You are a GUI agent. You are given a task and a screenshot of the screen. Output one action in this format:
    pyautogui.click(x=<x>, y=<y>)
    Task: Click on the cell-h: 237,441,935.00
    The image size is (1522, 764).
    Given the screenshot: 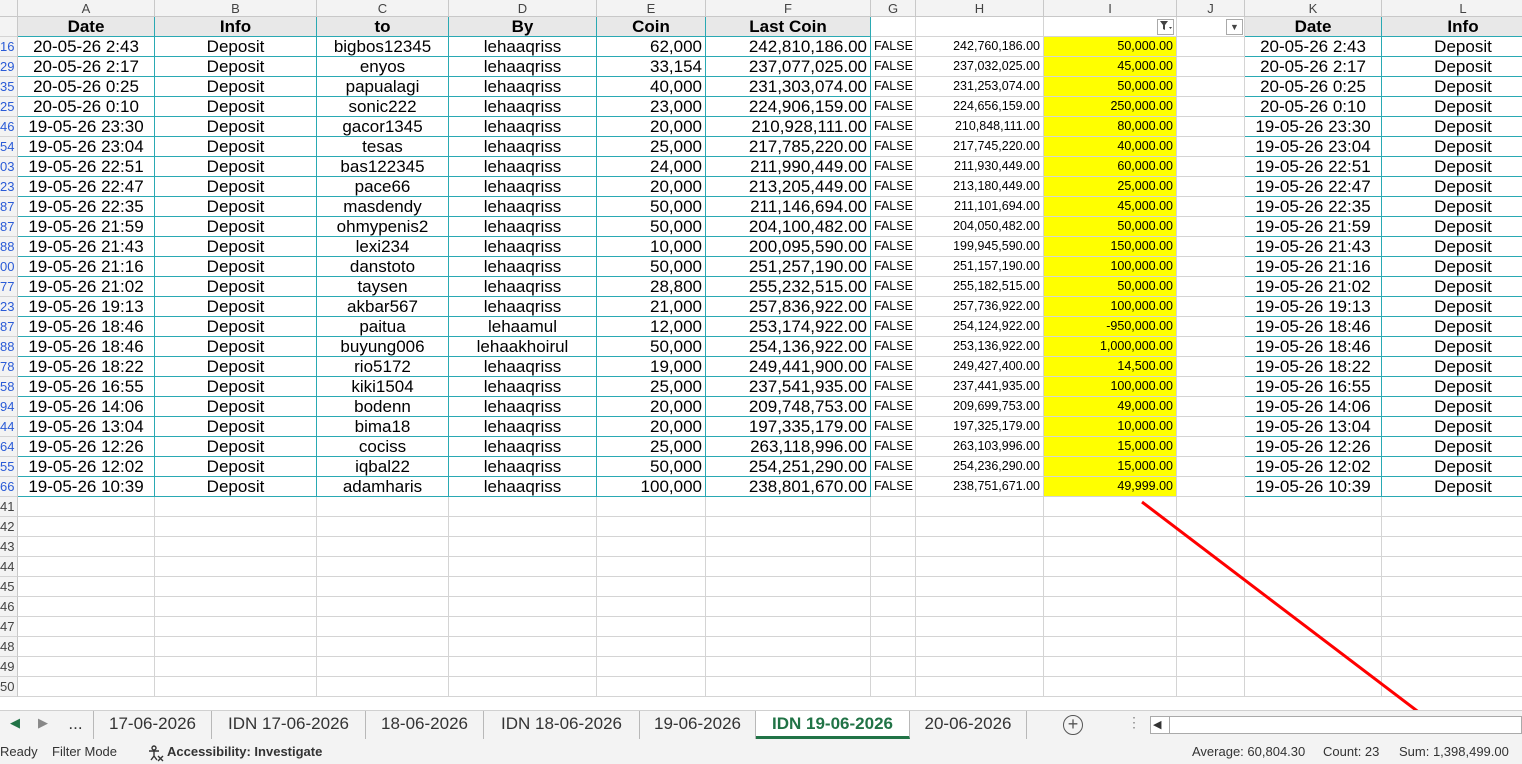 What is the action you would take?
    pyautogui.click(x=980, y=387)
    